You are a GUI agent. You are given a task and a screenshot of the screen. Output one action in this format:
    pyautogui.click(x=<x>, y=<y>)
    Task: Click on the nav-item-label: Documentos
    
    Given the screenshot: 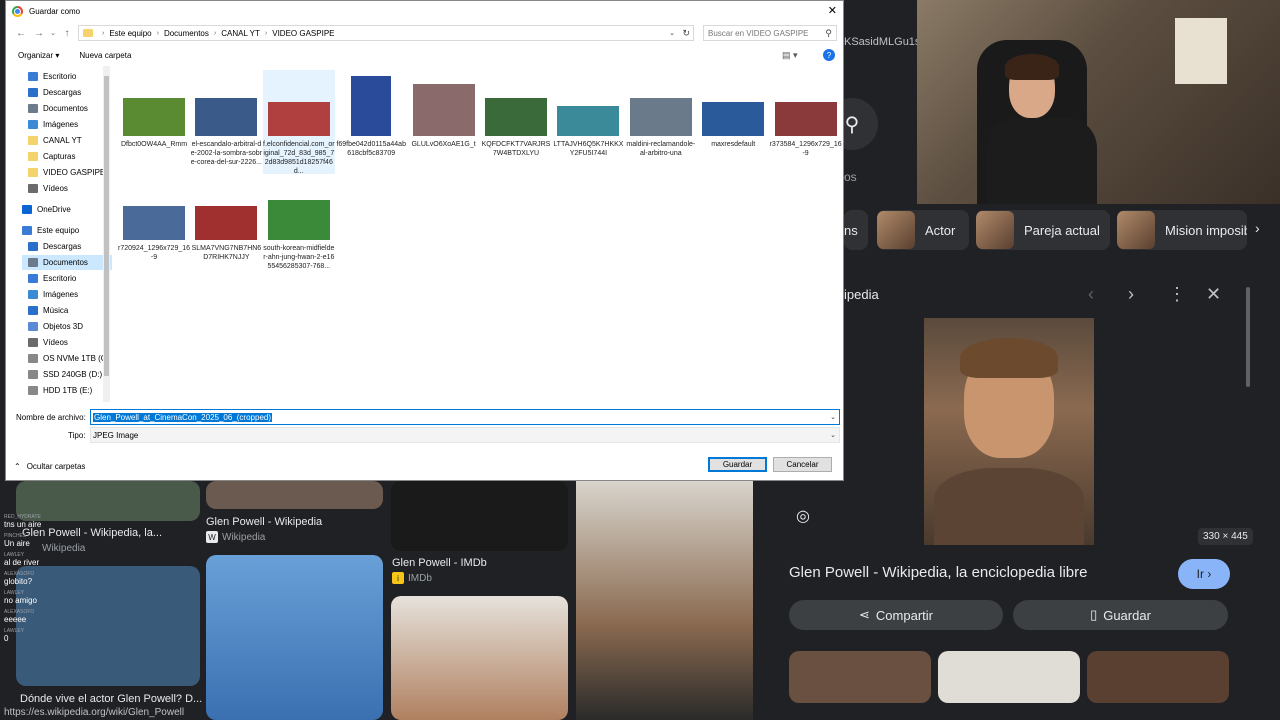 What is the action you would take?
    pyautogui.click(x=65, y=108)
    